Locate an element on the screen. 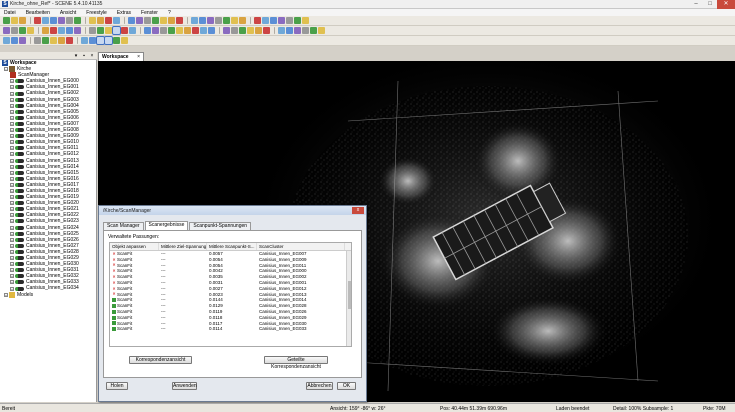 The width and height of the screenshot is (735, 412). menu-ansicht: Ansicht is located at coordinates (68, 13).